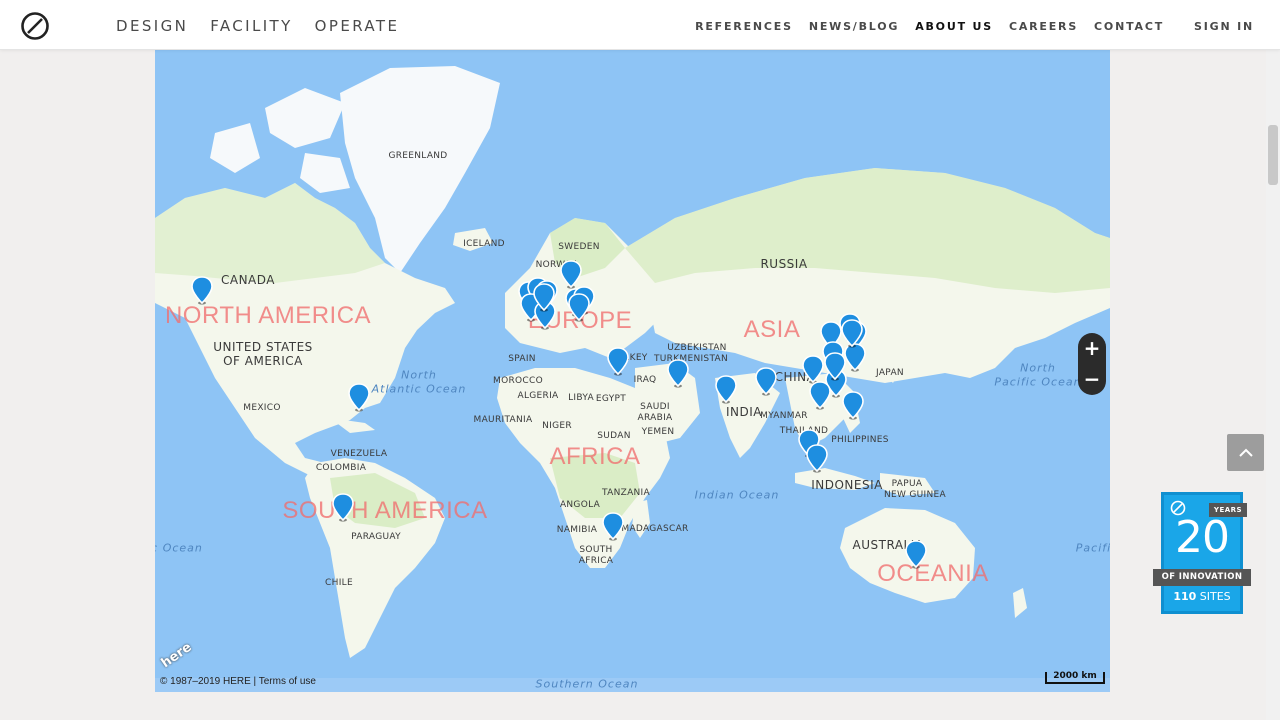 Image resolution: width=1280 pixels, height=720 pixels. What do you see at coordinates (596, 561) in the screenshot?
I see `country-label: AFRICA` at bounding box center [596, 561].